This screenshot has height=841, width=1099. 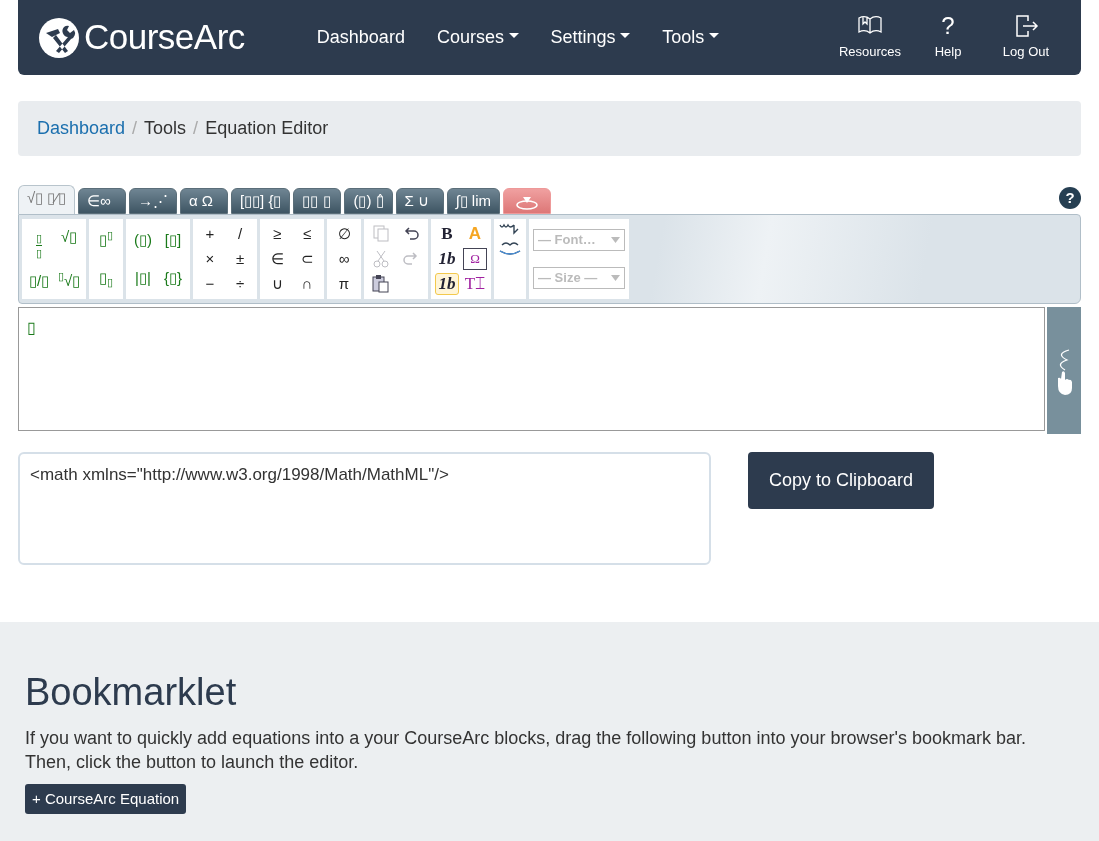 What do you see at coordinates (240, 233) in the screenshot?
I see `symbol-button: /` at bounding box center [240, 233].